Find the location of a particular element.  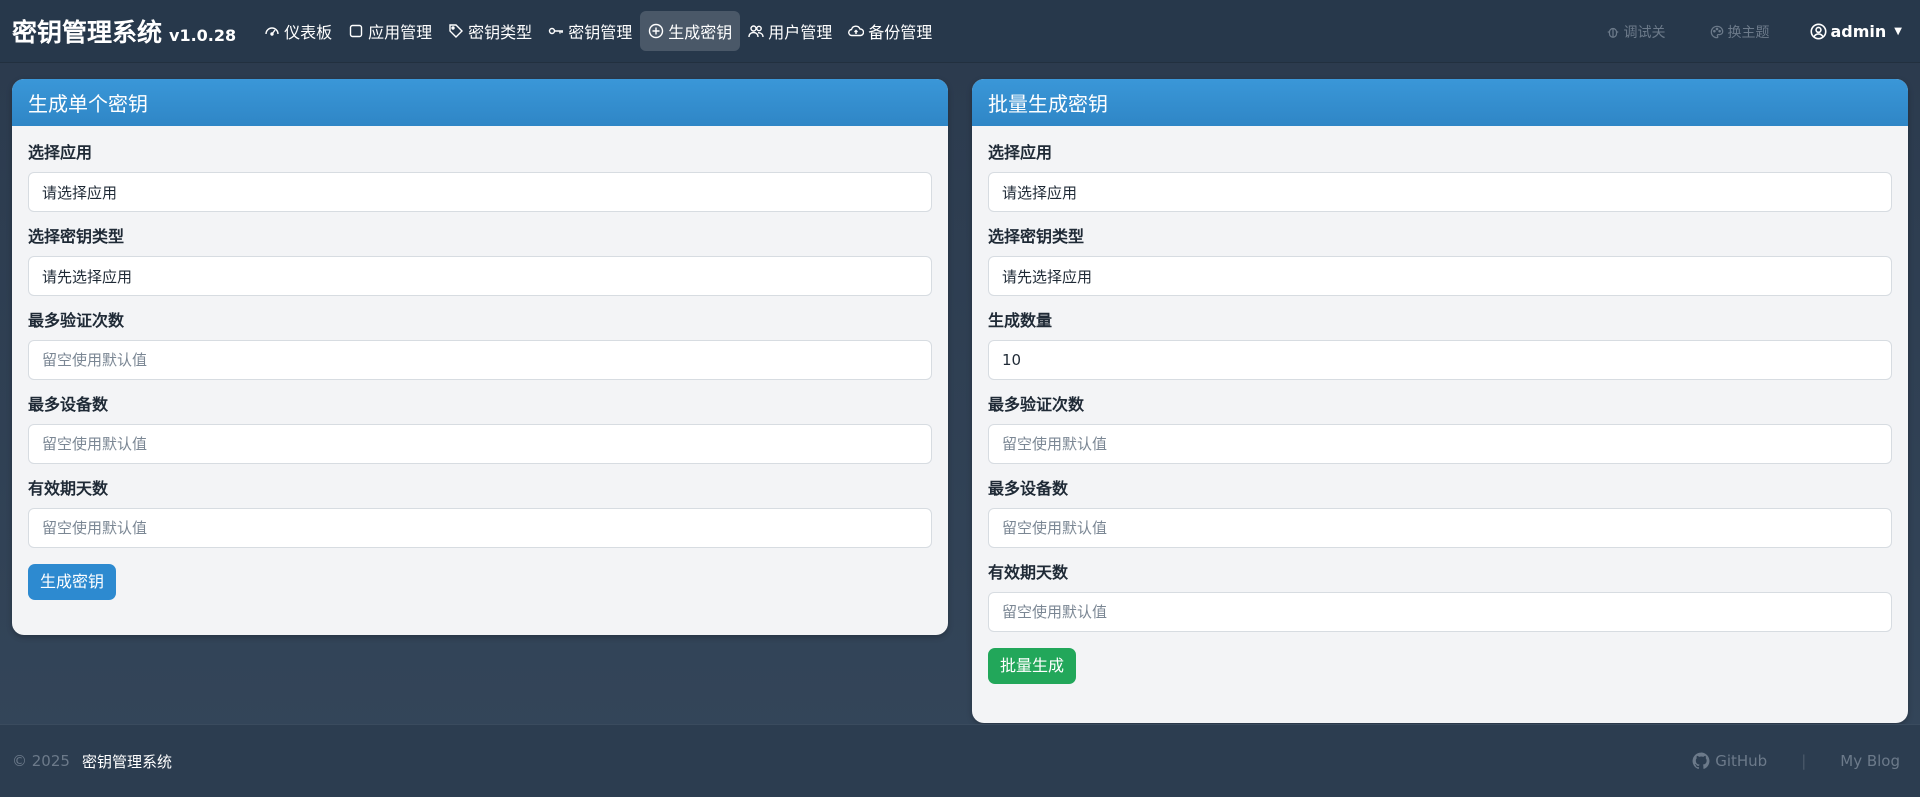

nav-item-generate-keys: 生成密钥 is located at coordinates (690, 31).